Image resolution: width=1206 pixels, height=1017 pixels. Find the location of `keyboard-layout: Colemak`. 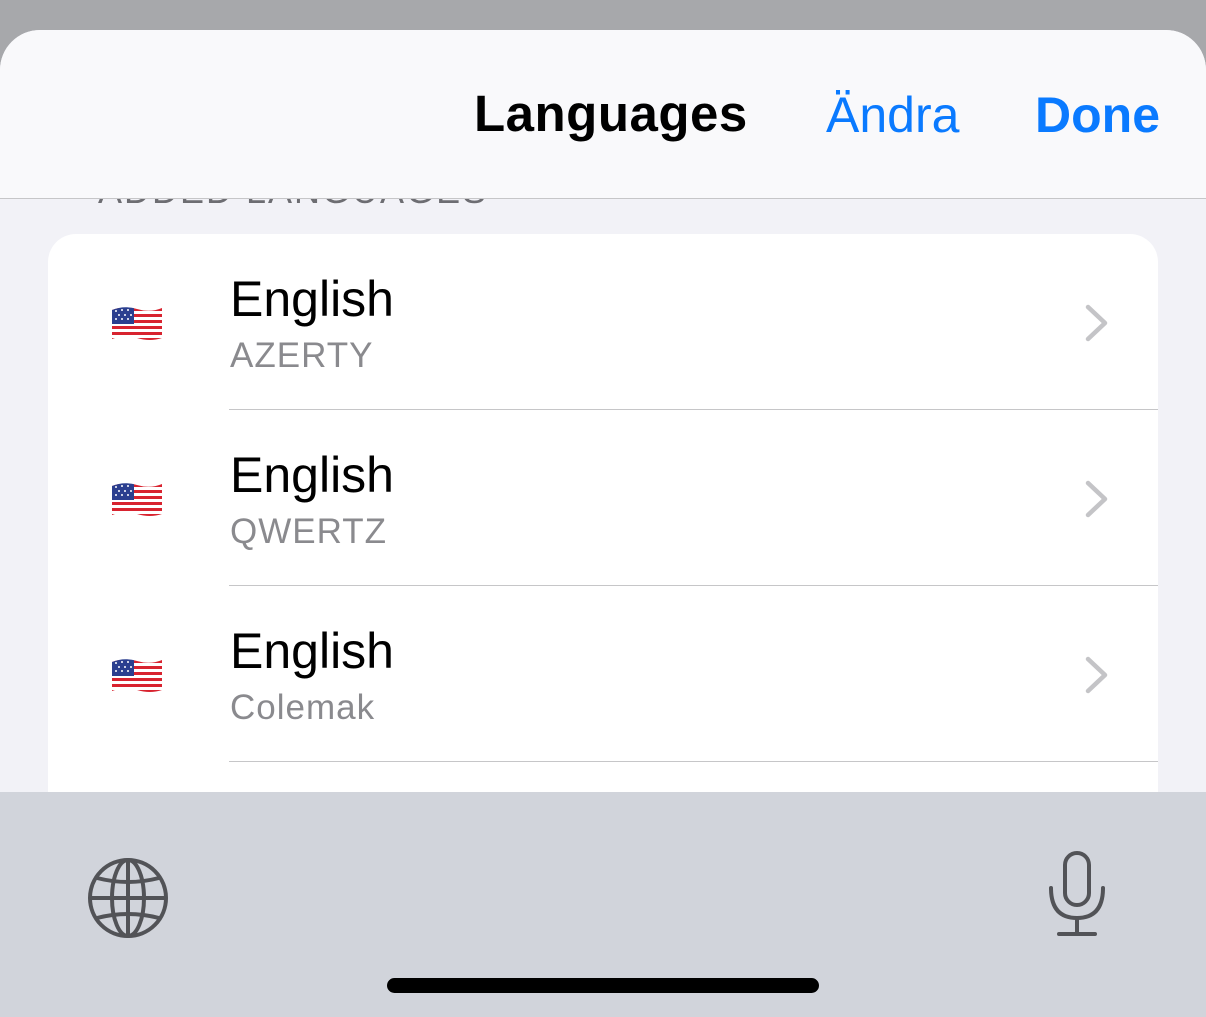

keyboard-layout: Colemak is located at coordinates (303, 707).